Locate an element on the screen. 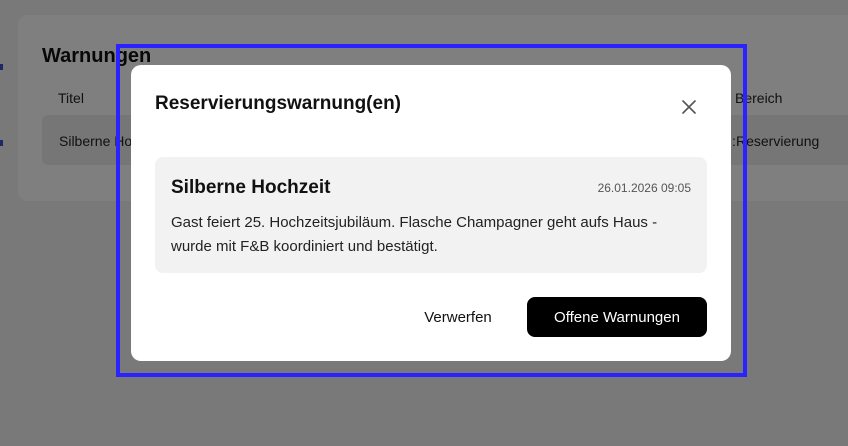 The image size is (848, 446). discard-button: Verwerfen is located at coordinates (458, 317).